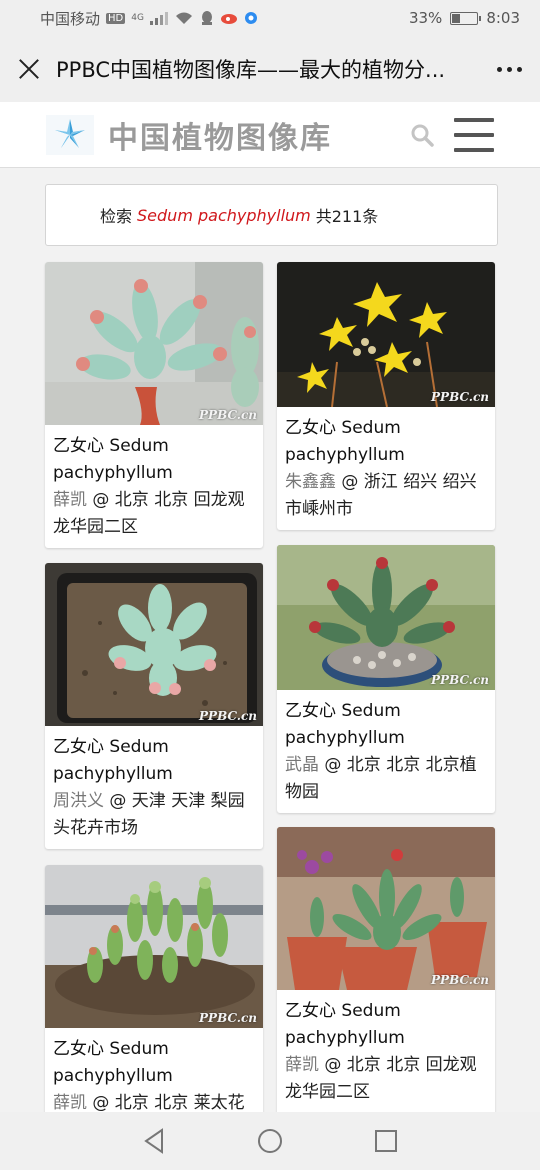 The height and width of the screenshot is (1170, 540). Describe the element at coordinates (166, 1103) in the screenshot. I see `card-place: @ 北京 北京 莱太花` at that location.